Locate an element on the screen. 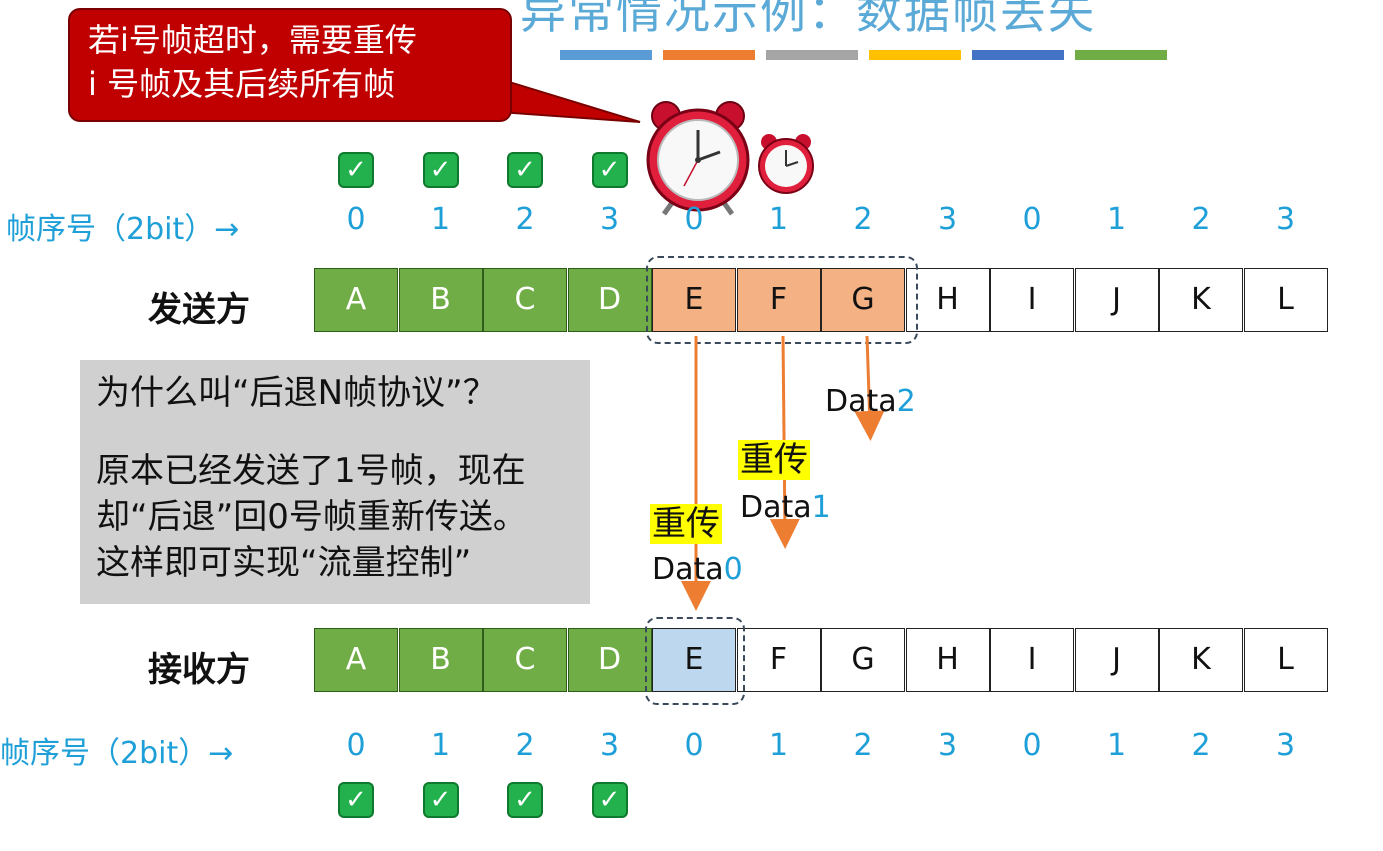 The height and width of the screenshot is (851, 1383). note-line-4: 这样即可实现“流量控制” is located at coordinates (284, 563).